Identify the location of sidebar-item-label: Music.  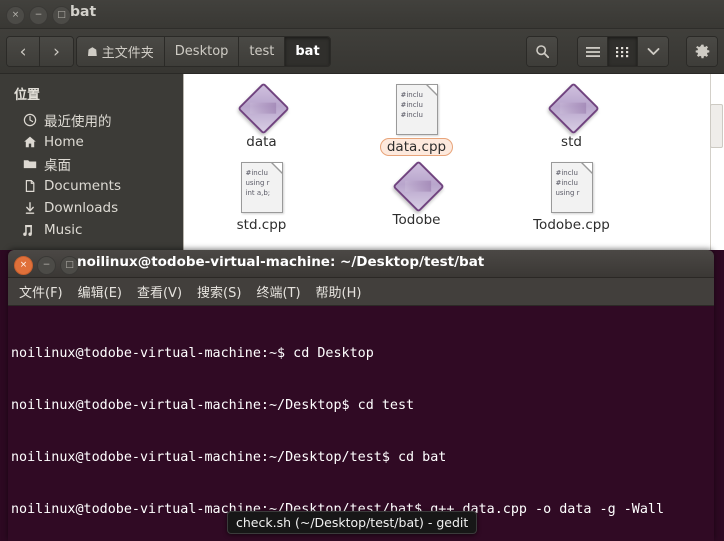
(63, 230).